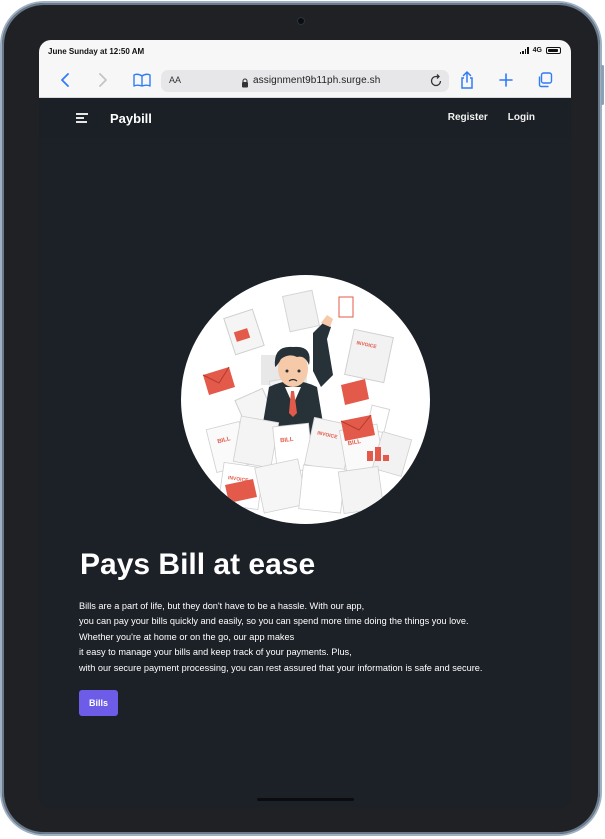 The width and height of the screenshot is (605, 839). I want to click on front-camera, so click(301, 21).